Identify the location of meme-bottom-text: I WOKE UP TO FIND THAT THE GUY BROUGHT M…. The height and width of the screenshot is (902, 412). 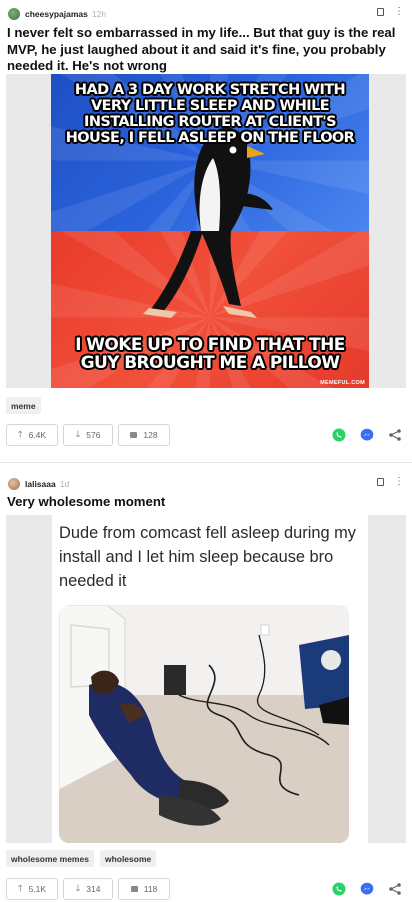
(210, 354).